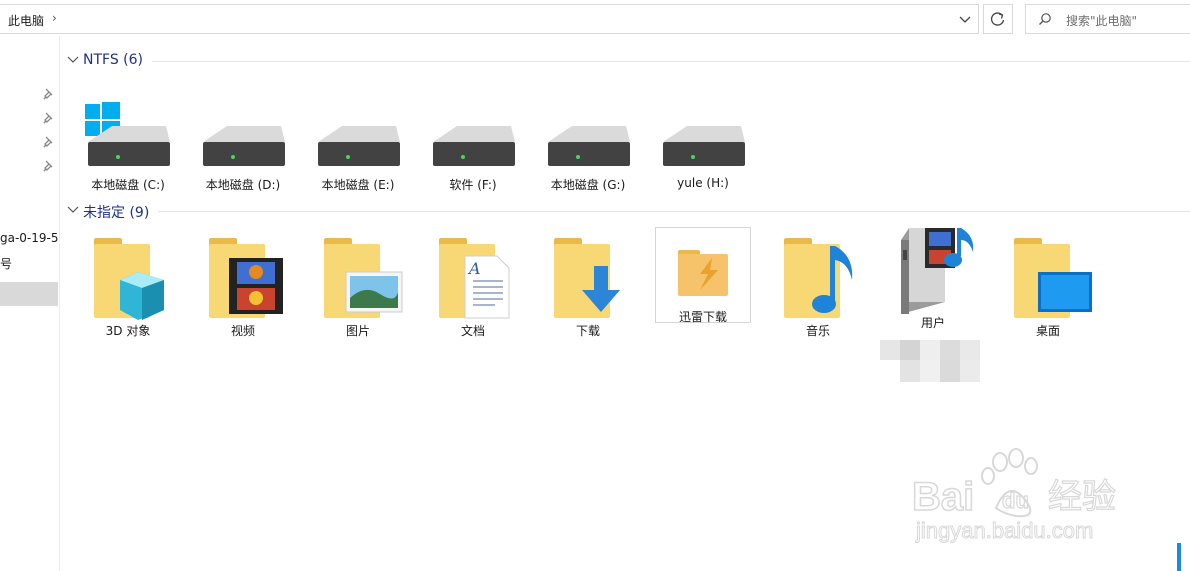 This screenshot has height=571, width=1190. I want to click on 3d-objects-folder-icon, so click(129, 279).